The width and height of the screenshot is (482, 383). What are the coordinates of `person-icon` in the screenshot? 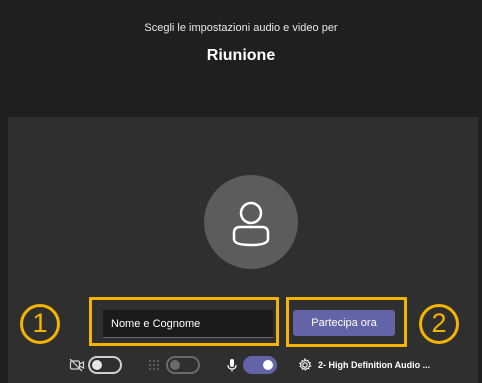 It's located at (251, 224).